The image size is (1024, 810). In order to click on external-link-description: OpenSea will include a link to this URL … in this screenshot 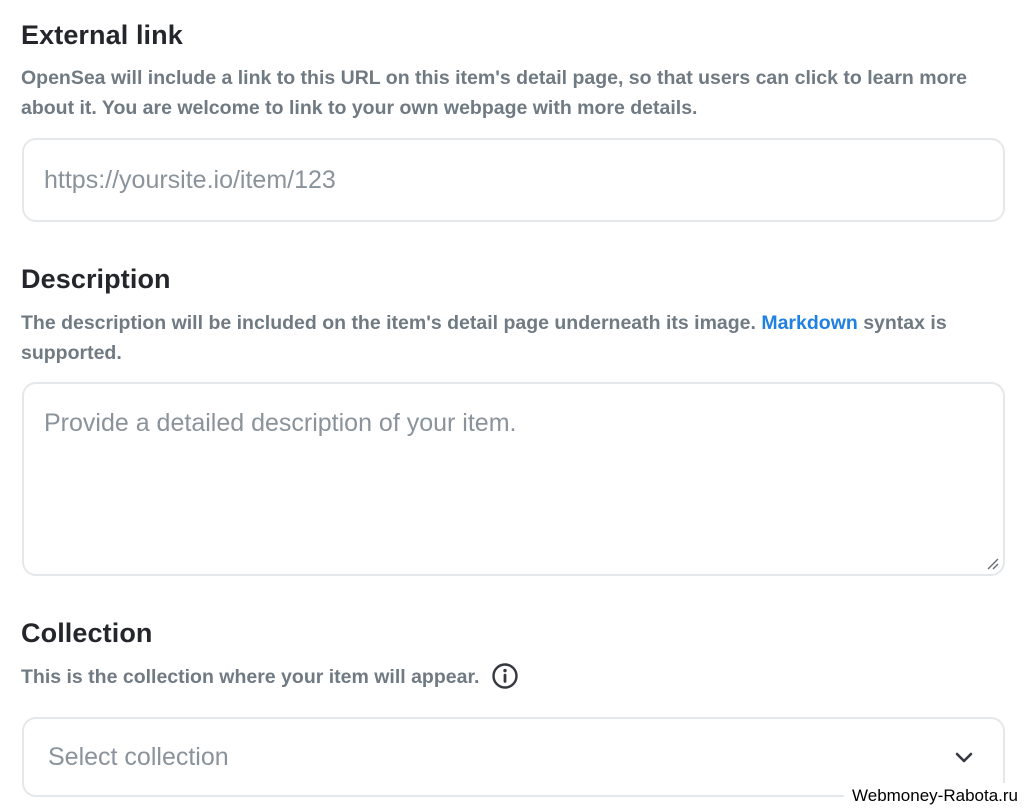, I will do `click(494, 93)`.